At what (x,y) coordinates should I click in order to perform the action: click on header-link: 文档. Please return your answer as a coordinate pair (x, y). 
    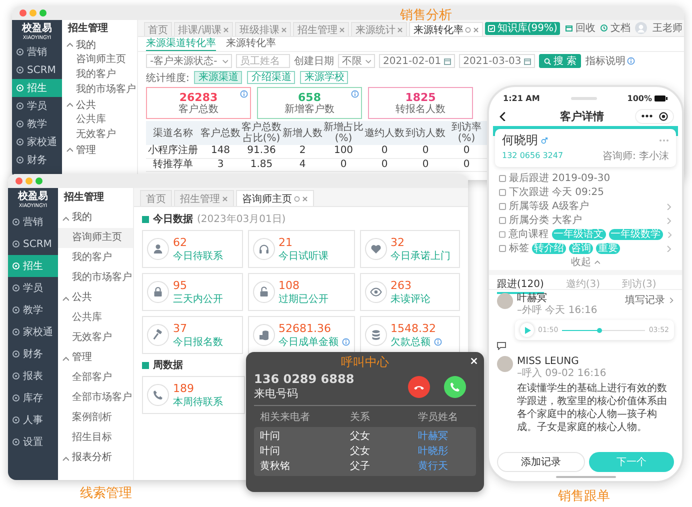
    Looking at the image, I should click on (615, 28).